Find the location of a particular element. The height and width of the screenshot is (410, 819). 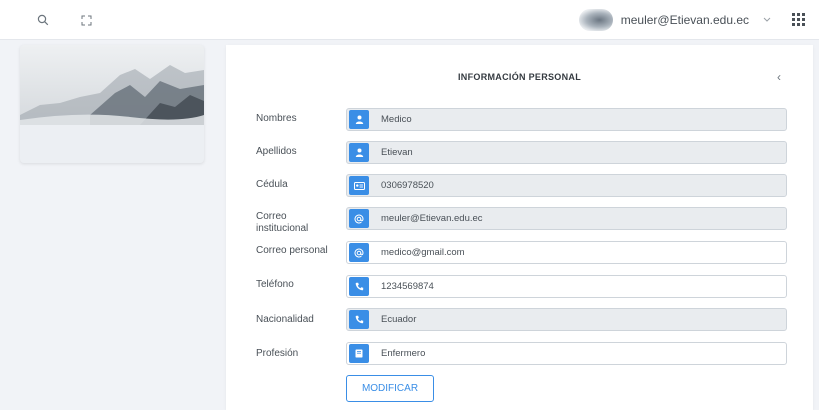

field-label: Correo personal is located at coordinates (292, 250).